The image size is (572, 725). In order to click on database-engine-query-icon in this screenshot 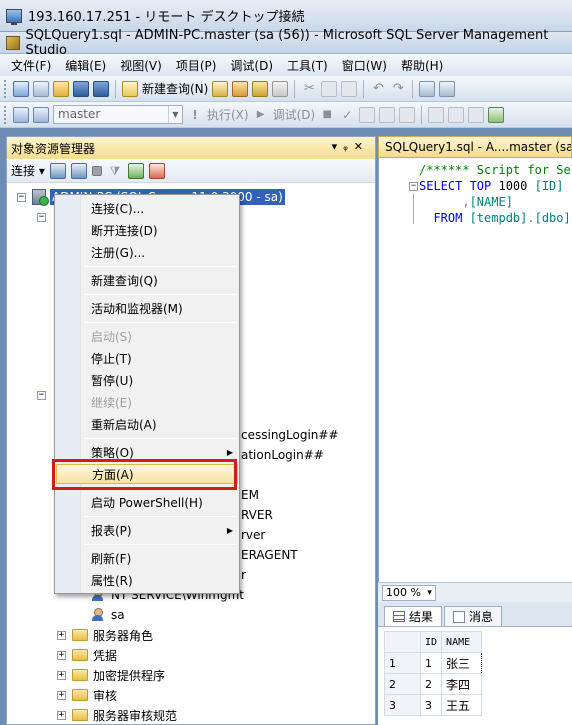, I will do `click(220, 88)`.